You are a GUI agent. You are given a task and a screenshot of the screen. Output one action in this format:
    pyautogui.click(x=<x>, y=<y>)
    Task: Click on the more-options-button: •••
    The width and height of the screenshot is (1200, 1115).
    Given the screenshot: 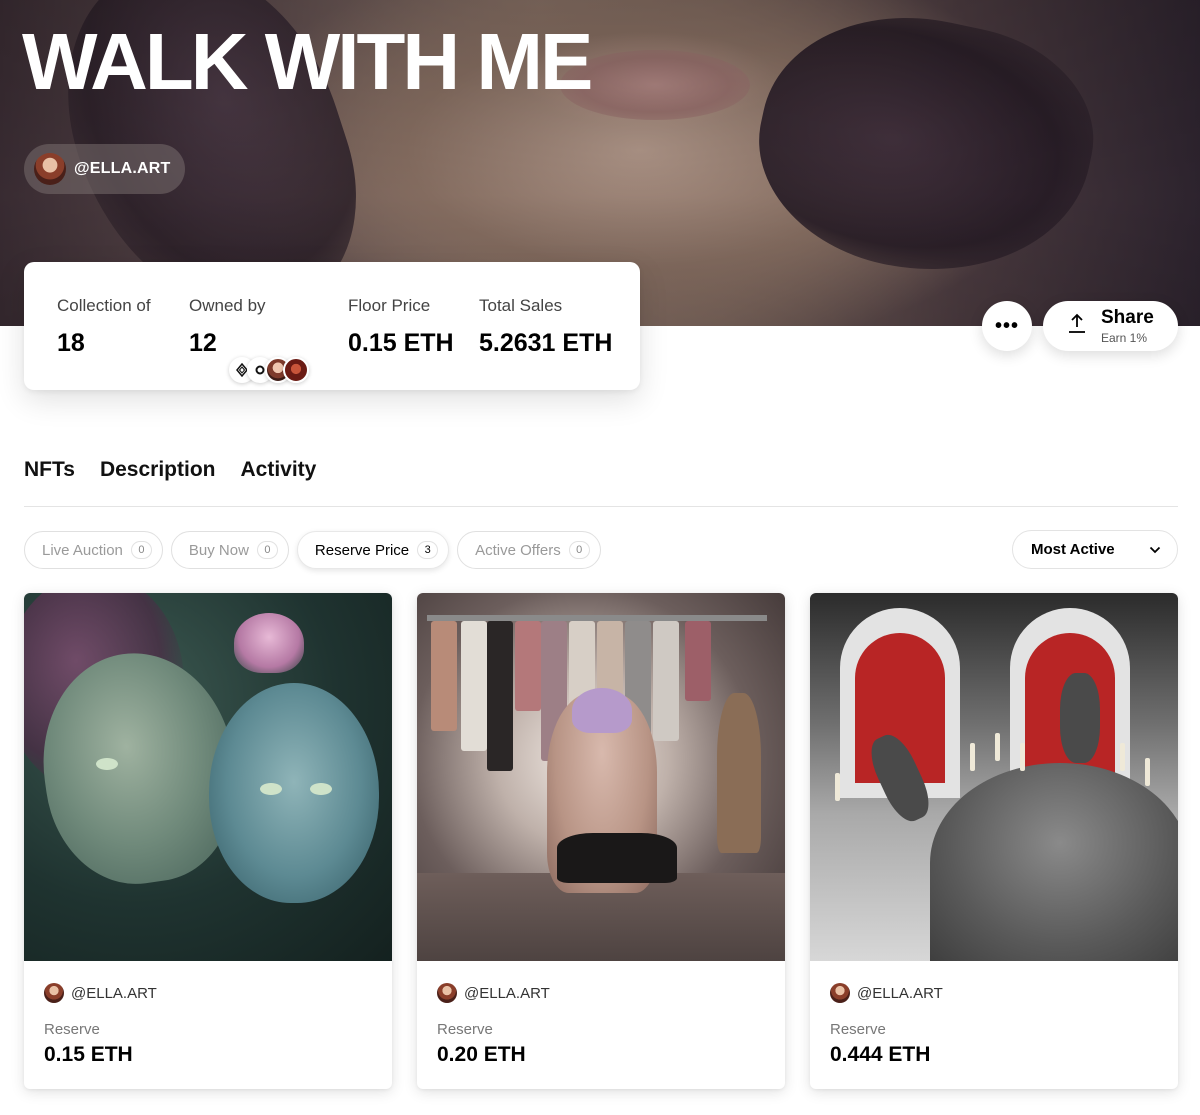 What is the action you would take?
    pyautogui.click(x=1007, y=326)
    